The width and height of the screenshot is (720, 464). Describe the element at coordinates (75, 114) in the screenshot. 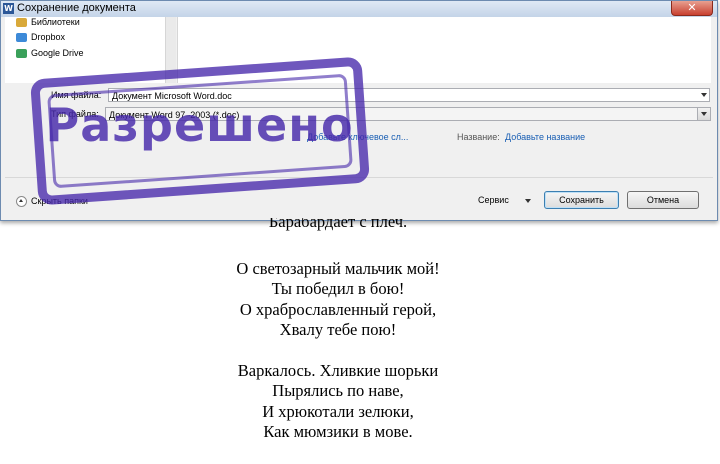

I see `filetype-label: Тип файла:` at that location.